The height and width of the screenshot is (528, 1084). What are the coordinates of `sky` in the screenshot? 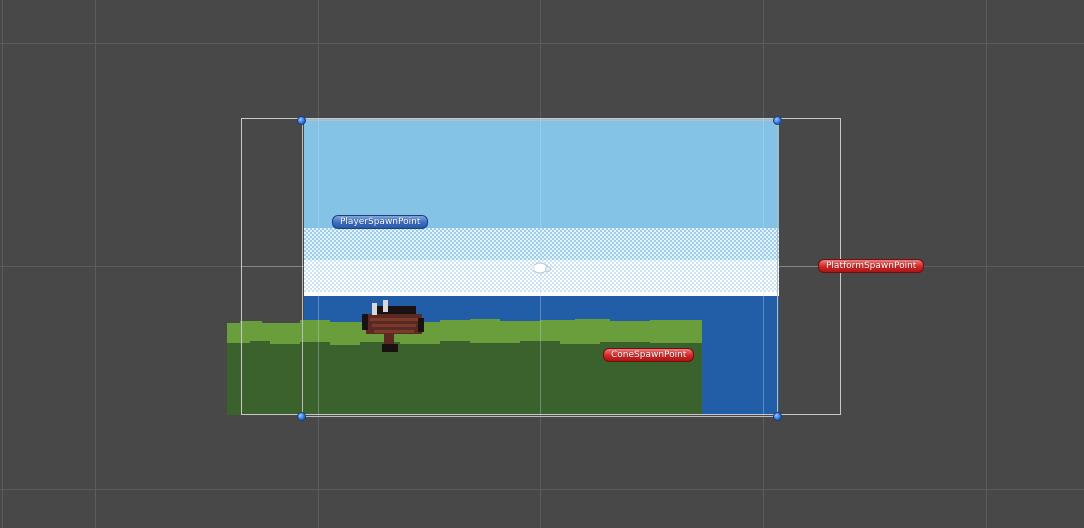 It's located at (541, 173).